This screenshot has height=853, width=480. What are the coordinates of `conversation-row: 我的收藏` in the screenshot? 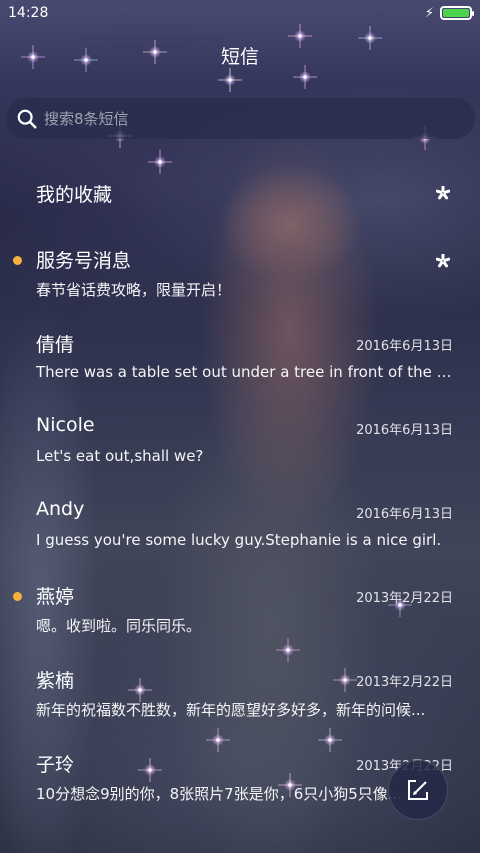 It's located at (240, 192).